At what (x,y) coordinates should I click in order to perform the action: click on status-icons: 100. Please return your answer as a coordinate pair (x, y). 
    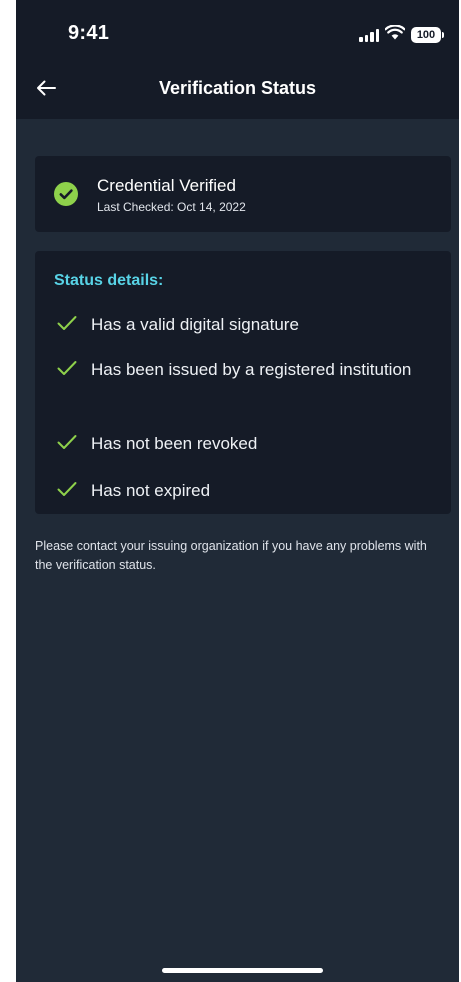
    Looking at the image, I should click on (401, 34).